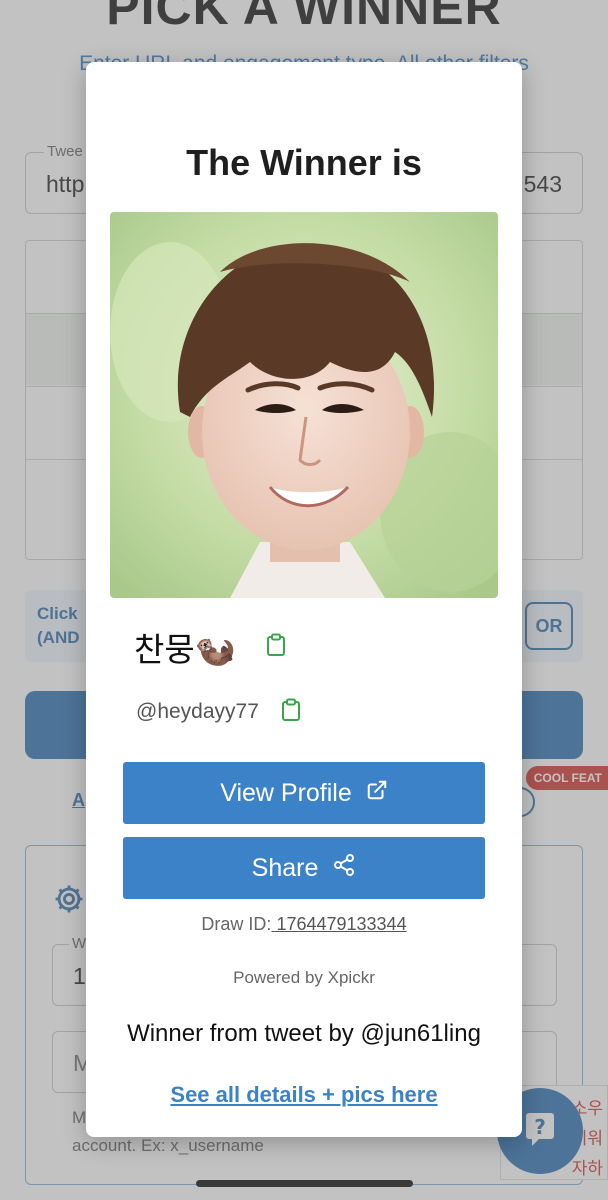 The image size is (608, 1200). I want to click on share-icon, so click(344, 868).